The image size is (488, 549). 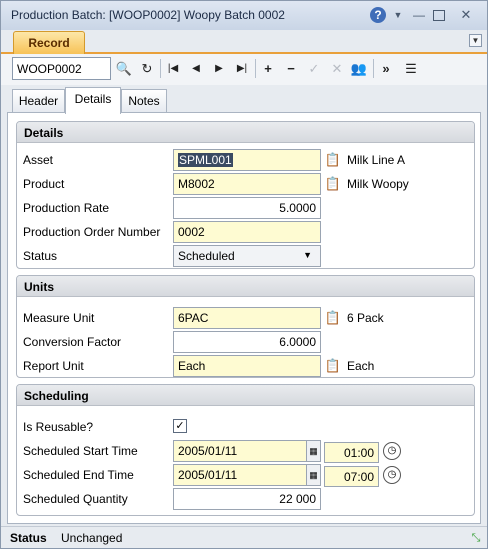 I want to click on production-rate-field: 5.0000, so click(x=247, y=208).